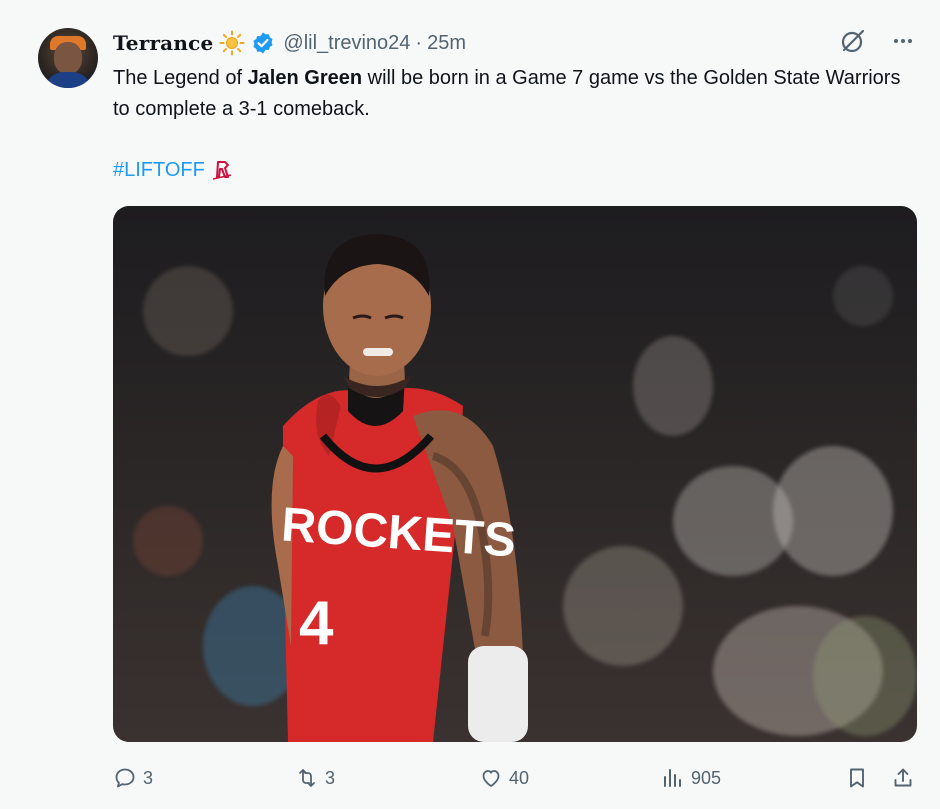  I want to click on tweet-text-bold: Jalen Green, so click(305, 78).